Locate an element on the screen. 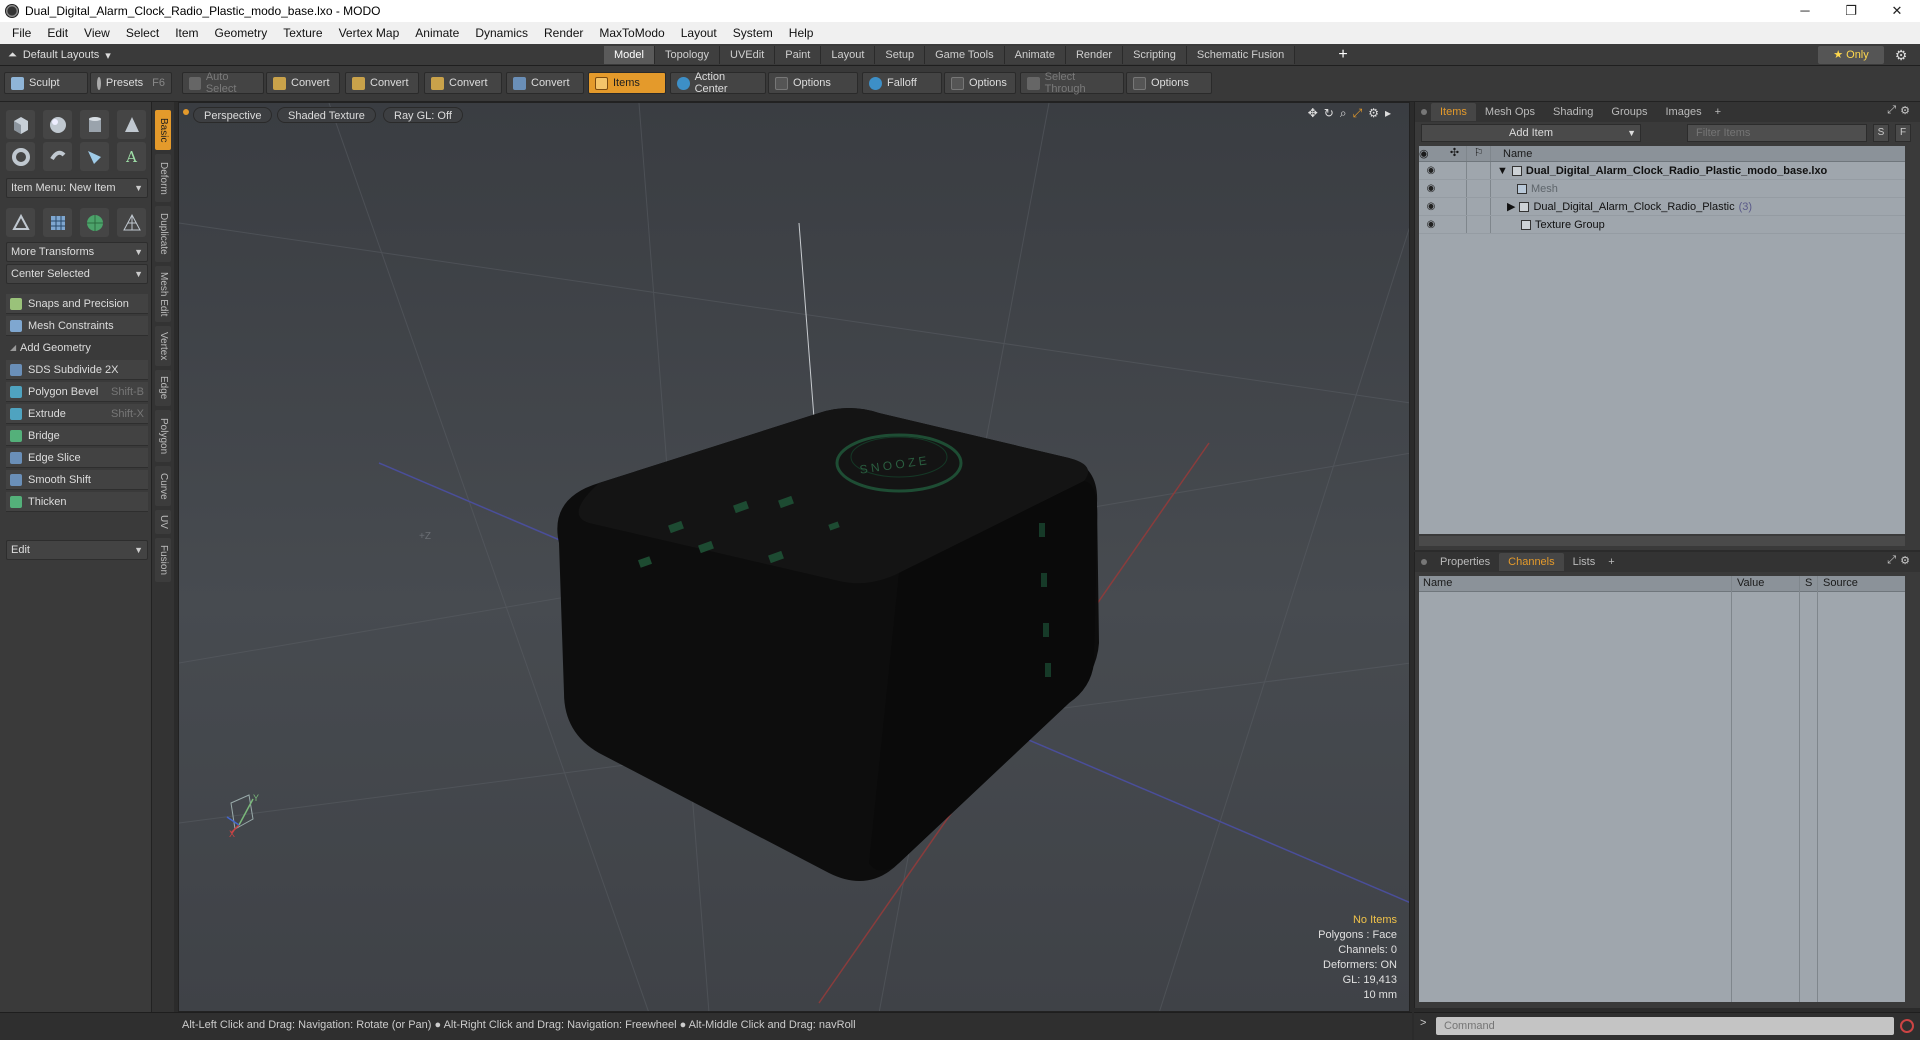  tab-images: Images is located at coordinates (1684, 112).